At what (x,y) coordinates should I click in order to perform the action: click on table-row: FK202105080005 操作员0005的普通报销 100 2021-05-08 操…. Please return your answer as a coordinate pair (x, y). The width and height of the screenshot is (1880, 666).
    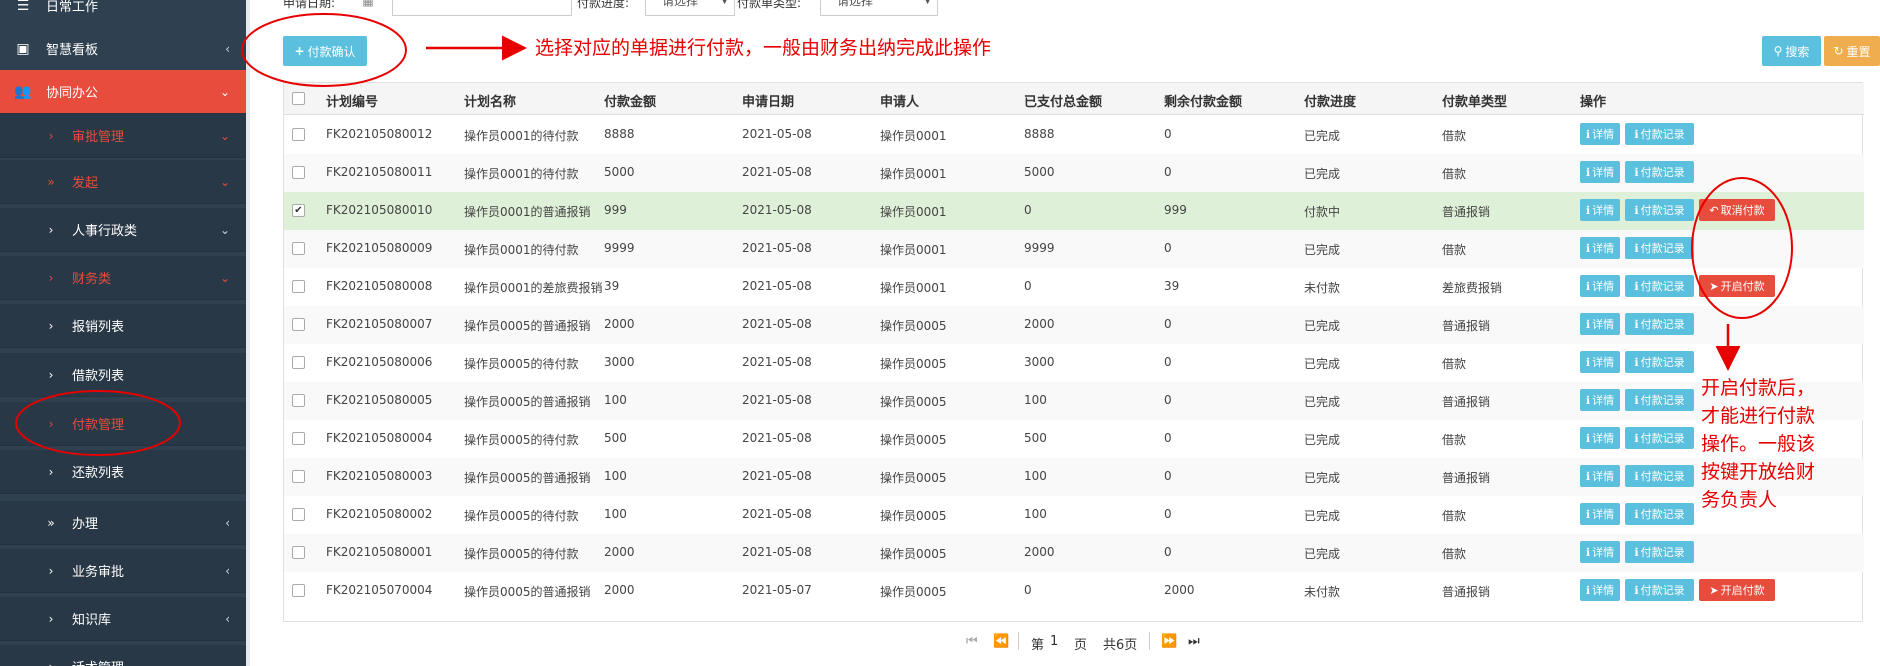
    Looking at the image, I should click on (1074, 401).